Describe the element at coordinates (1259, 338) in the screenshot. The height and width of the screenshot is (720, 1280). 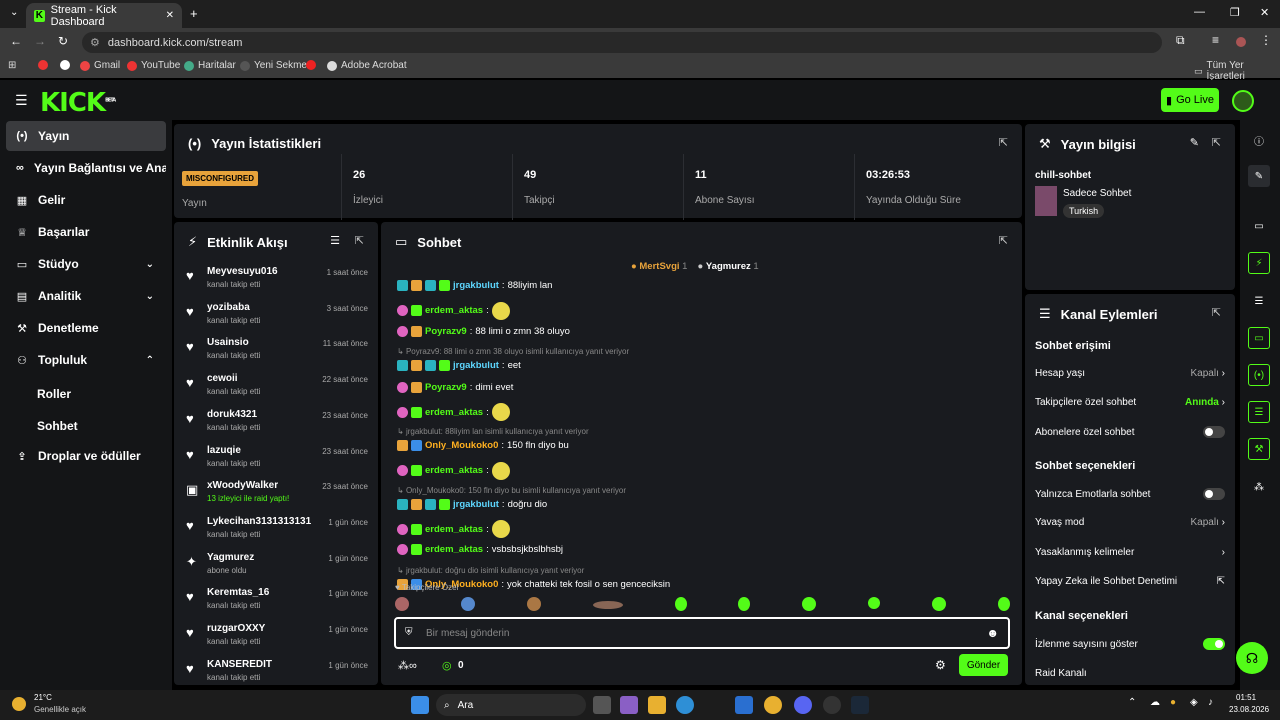
I see `chat-icon: ▭` at that location.